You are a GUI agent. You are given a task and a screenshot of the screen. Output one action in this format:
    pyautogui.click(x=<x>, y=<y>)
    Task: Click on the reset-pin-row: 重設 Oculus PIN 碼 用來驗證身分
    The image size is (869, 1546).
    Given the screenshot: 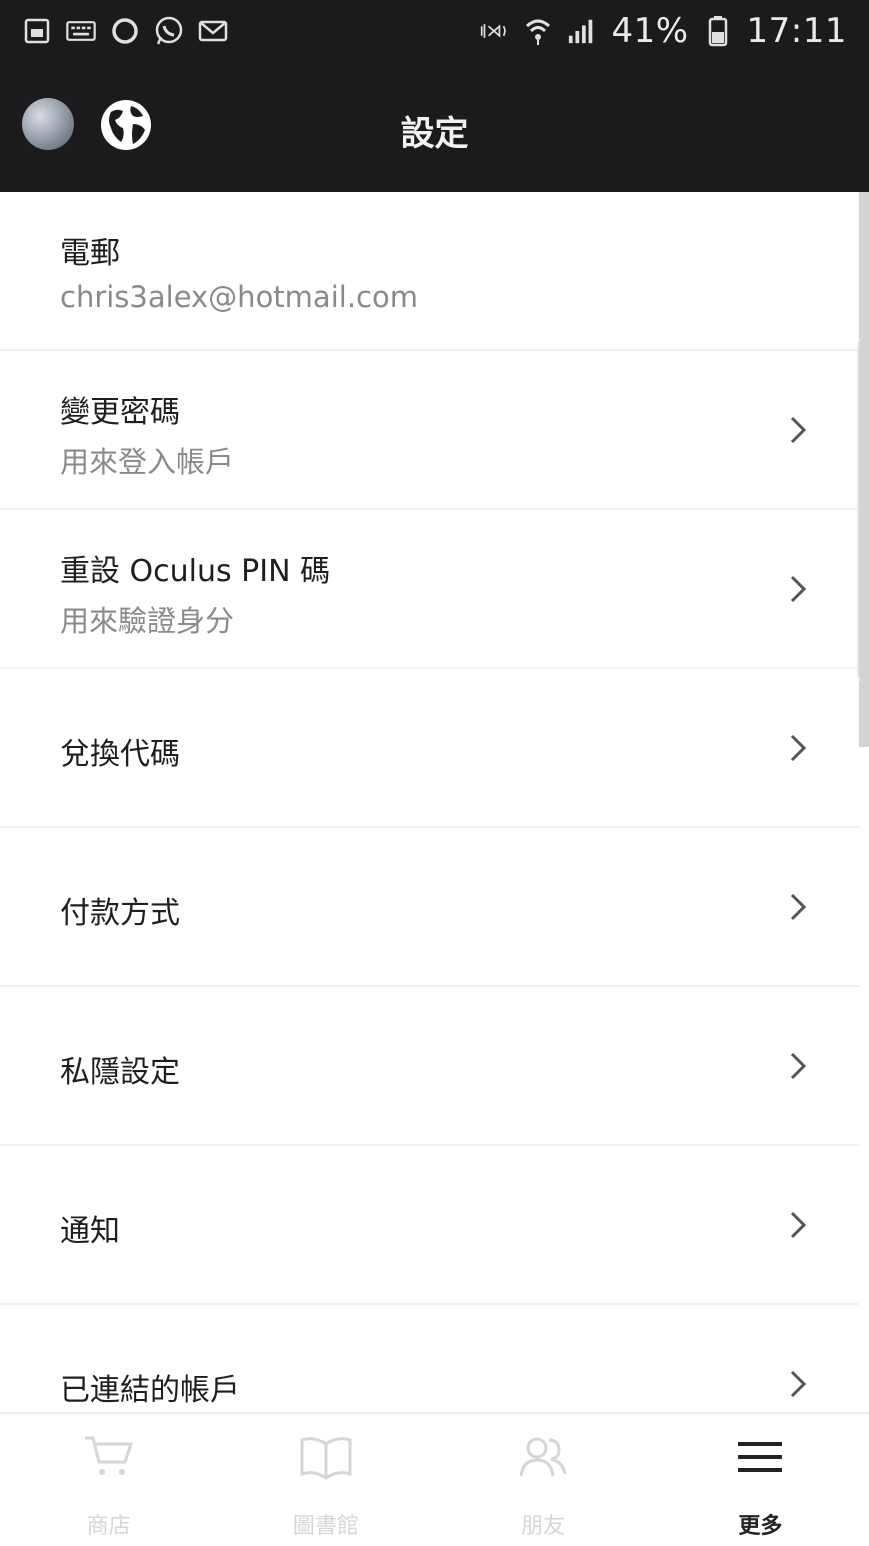 What is the action you would take?
    pyautogui.click(x=429, y=589)
    